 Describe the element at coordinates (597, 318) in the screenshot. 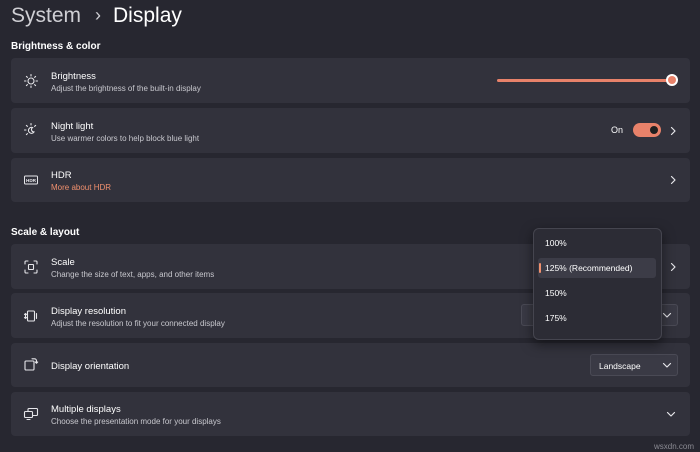

I see `scale-option: 175%` at that location.